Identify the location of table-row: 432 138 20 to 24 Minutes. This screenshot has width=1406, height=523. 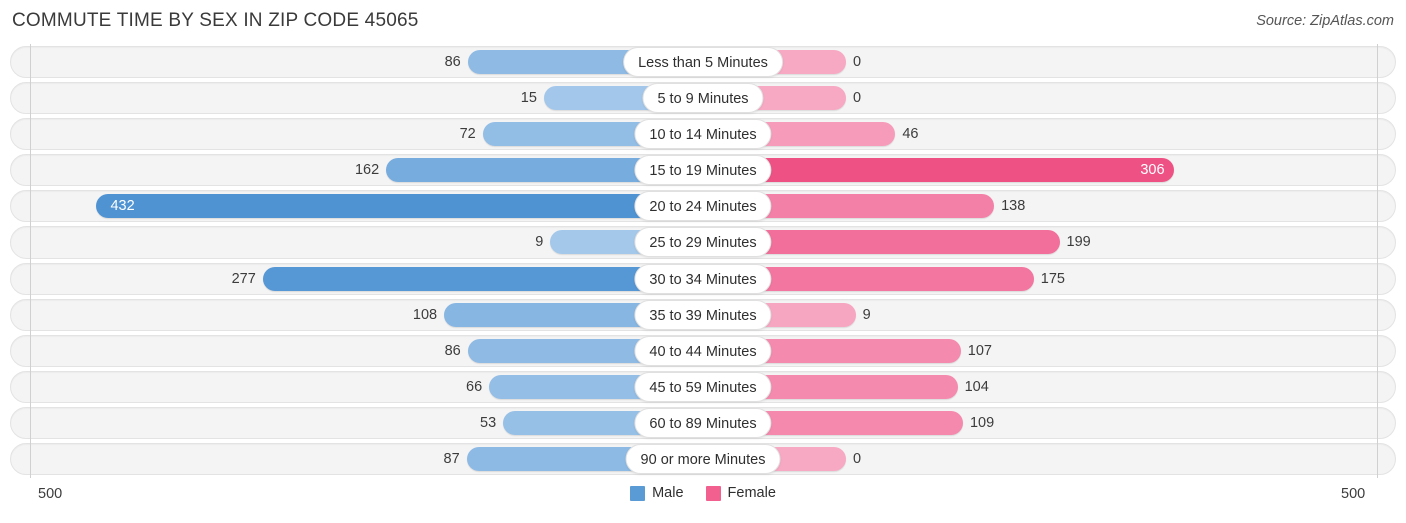
(703, 206).